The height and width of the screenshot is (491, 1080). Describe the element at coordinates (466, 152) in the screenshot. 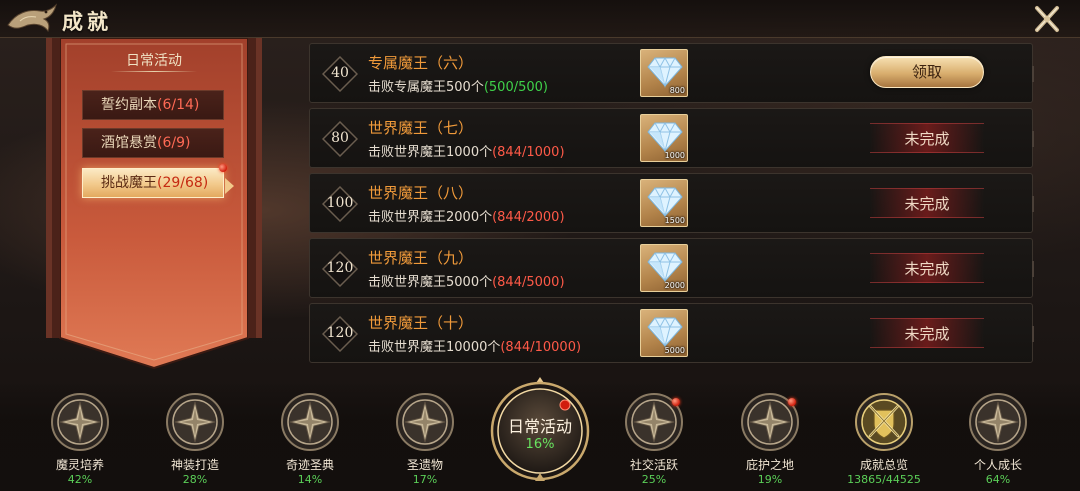

I see `achievement-desc: 击败世界魔王1000个(844/1000)` at that location.